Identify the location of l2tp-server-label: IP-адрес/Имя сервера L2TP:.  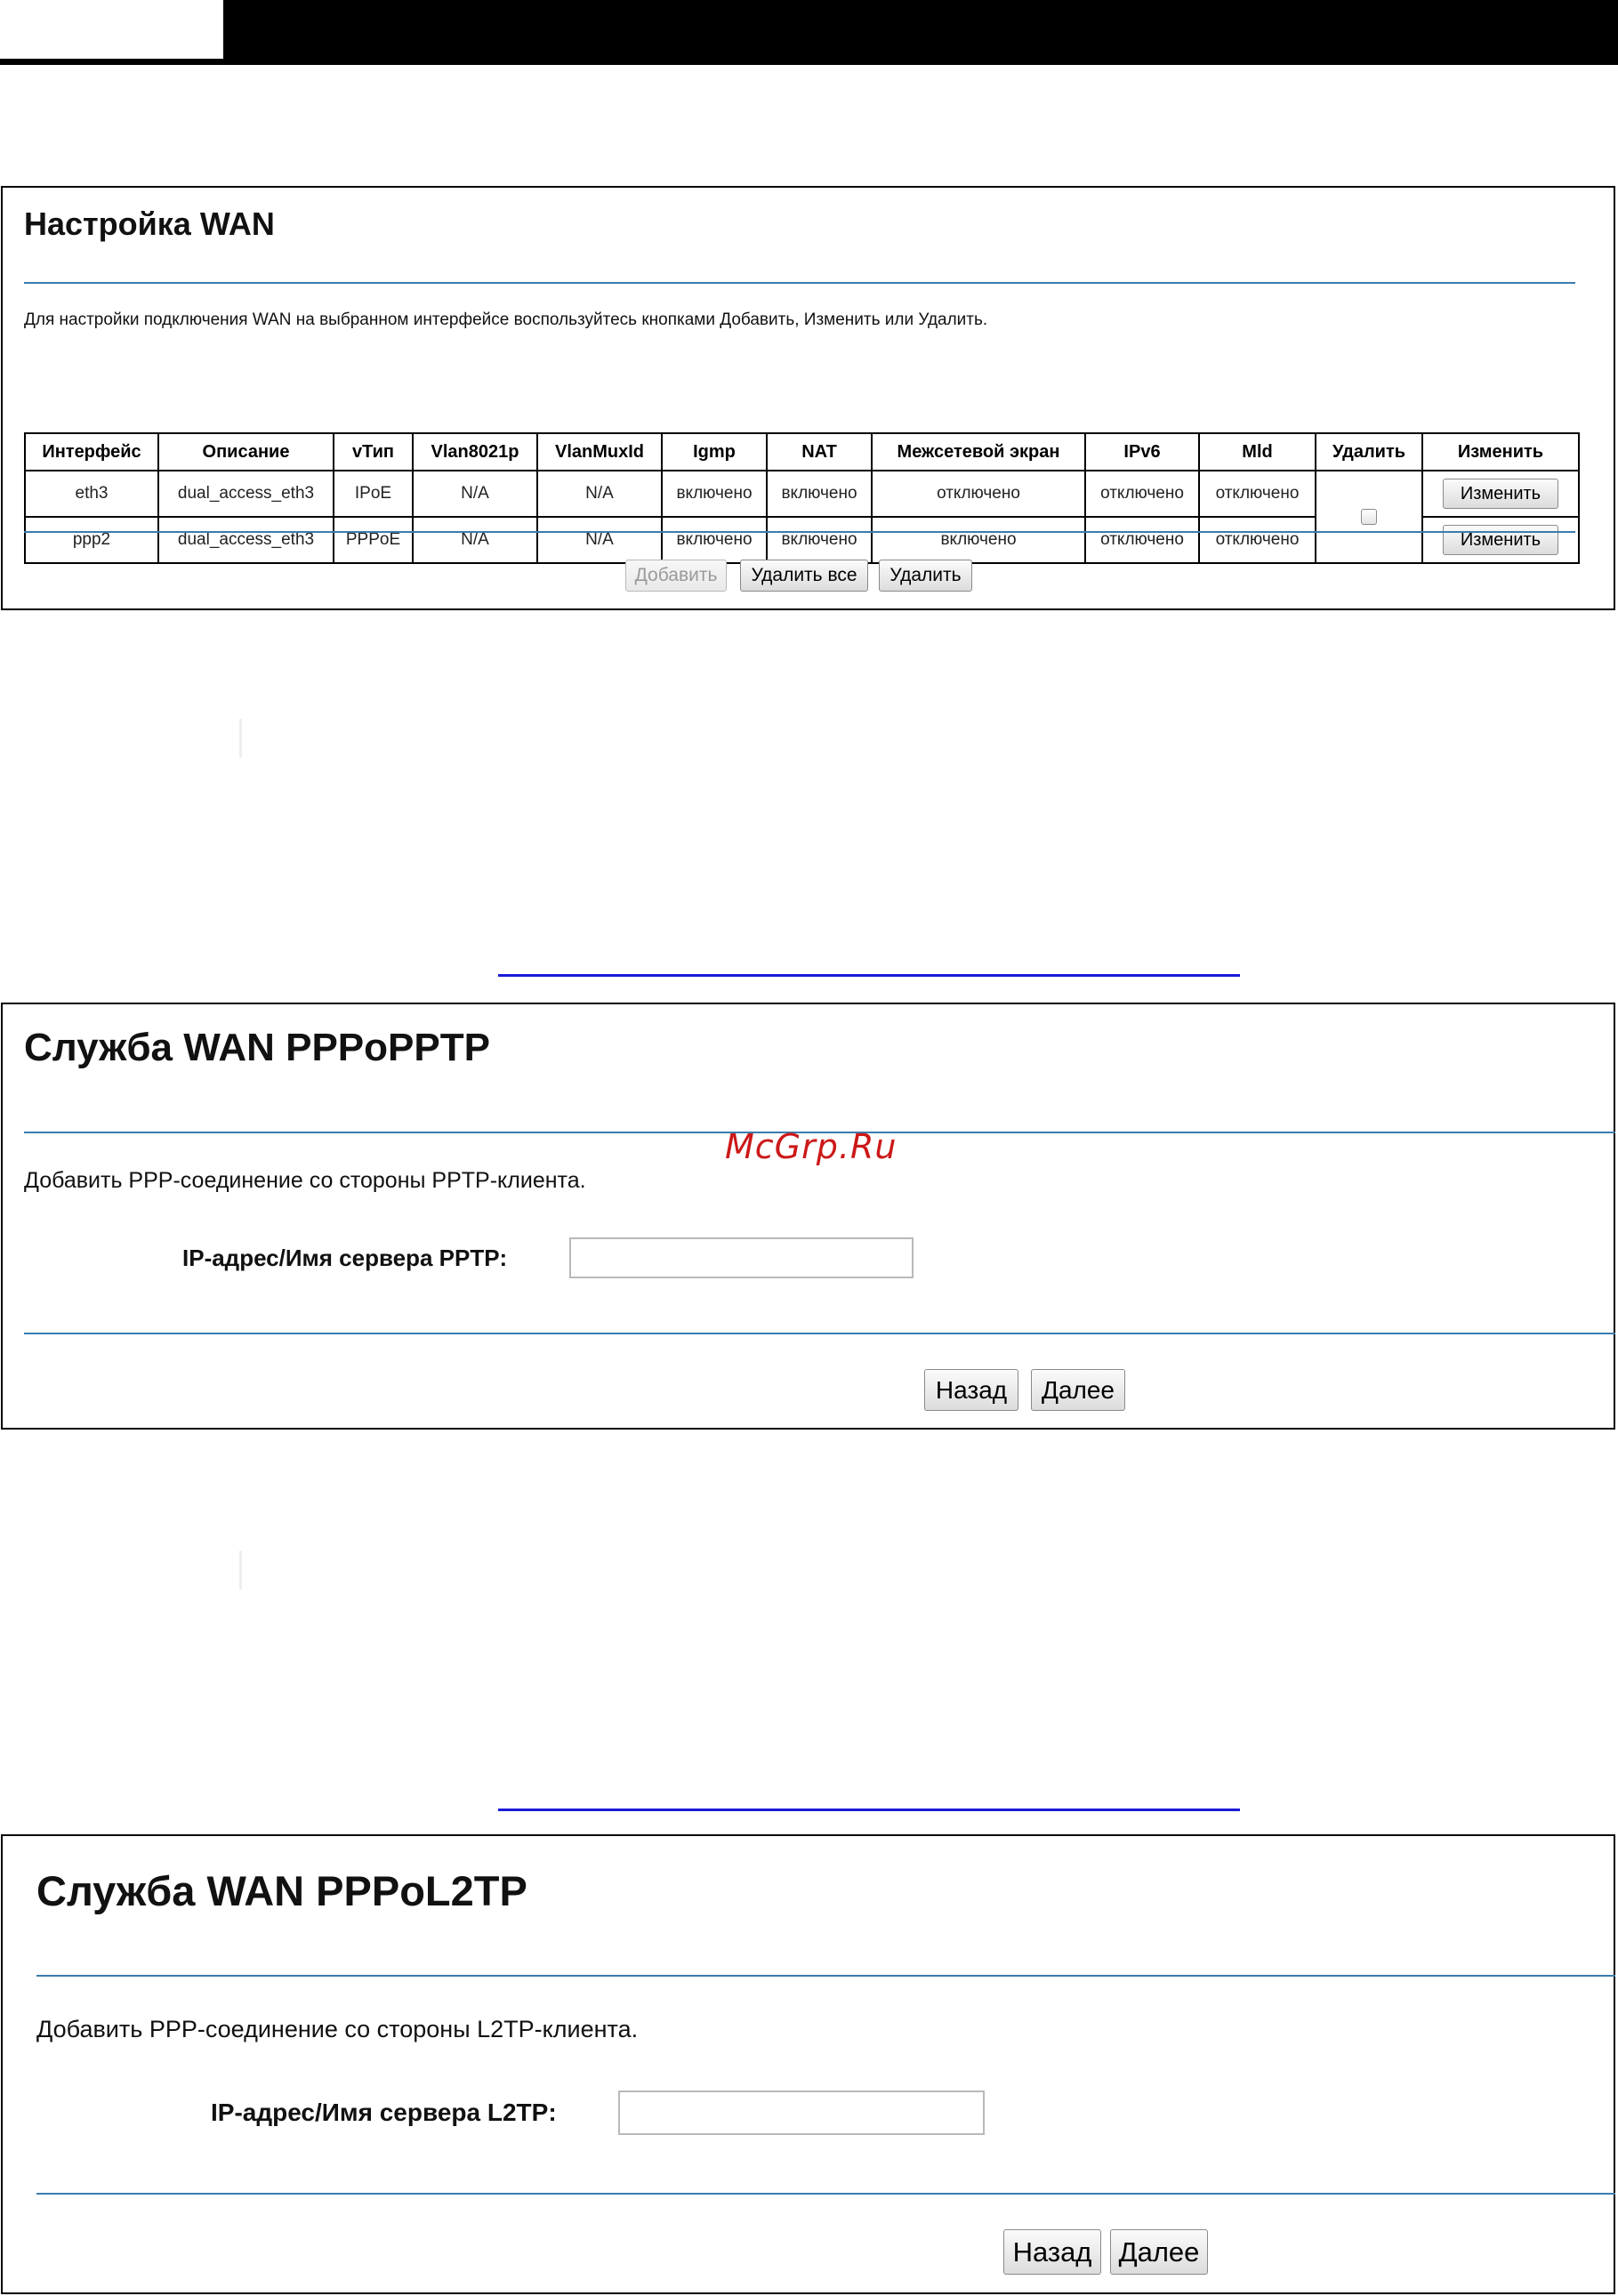
(384, 2113).